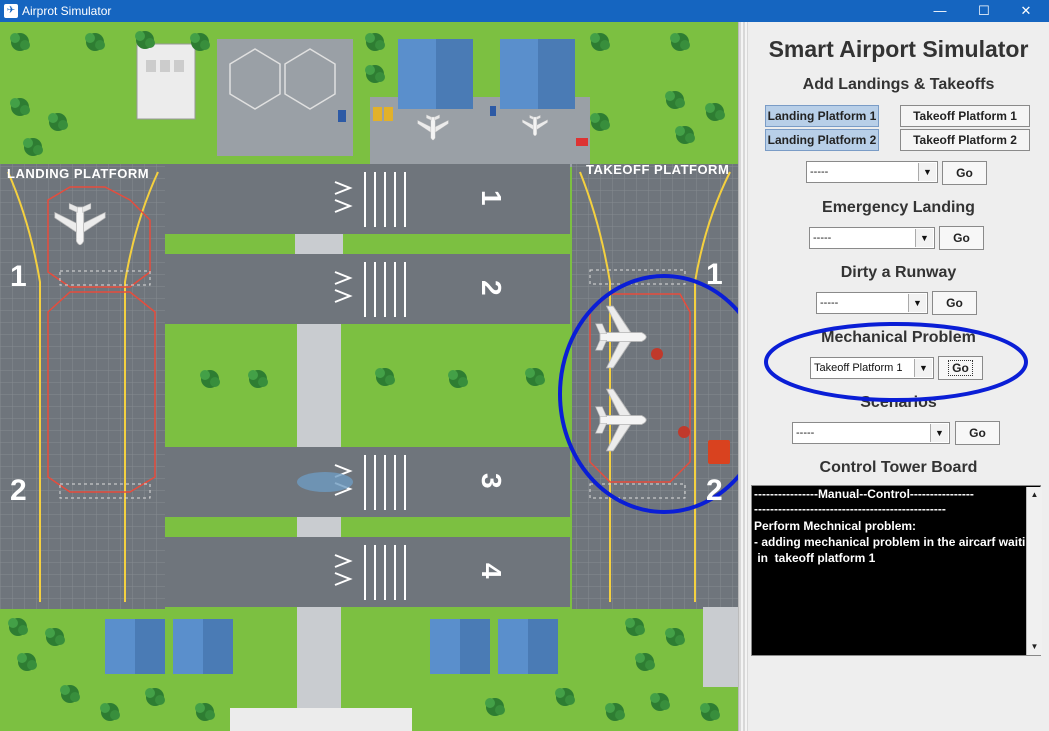  What do you see at coordinates (492, 481) in the screenshot?
I see `runway-number-3: 3` at bounding box center [492, 481].